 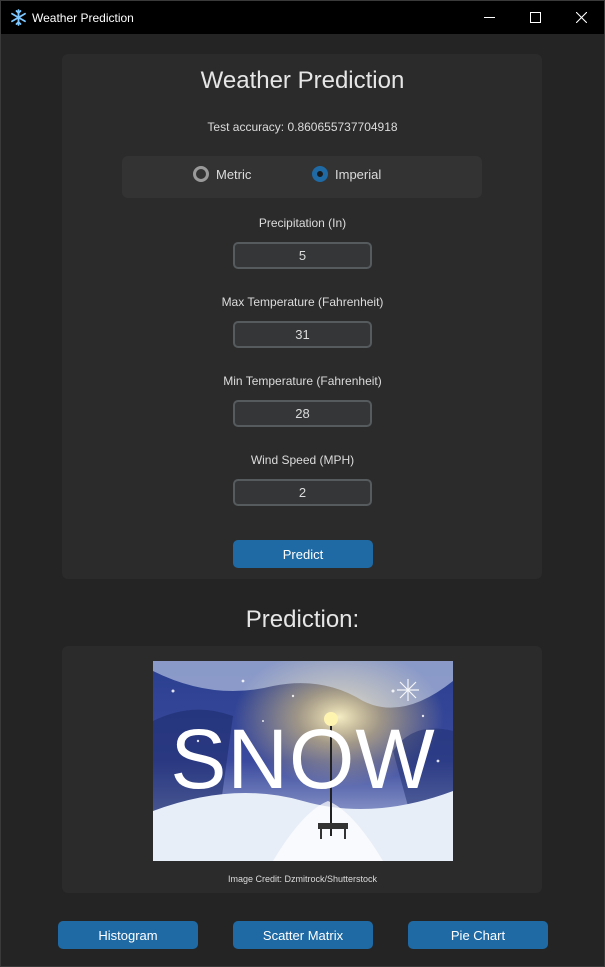 I want to click on close-icon, so click(x=581, y=17).